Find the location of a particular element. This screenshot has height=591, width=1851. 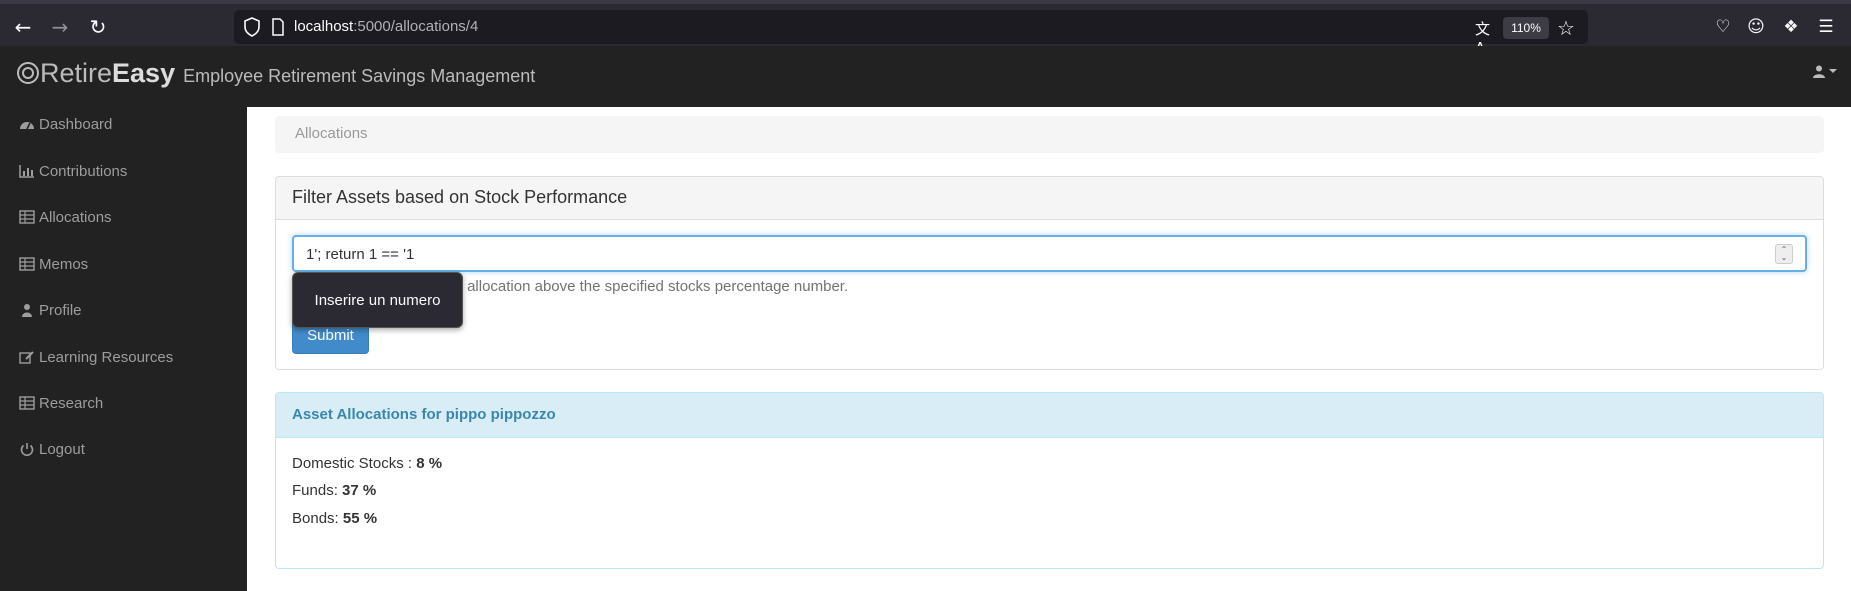

sidebar-item-research: Research is located at coordinates (61, 403).